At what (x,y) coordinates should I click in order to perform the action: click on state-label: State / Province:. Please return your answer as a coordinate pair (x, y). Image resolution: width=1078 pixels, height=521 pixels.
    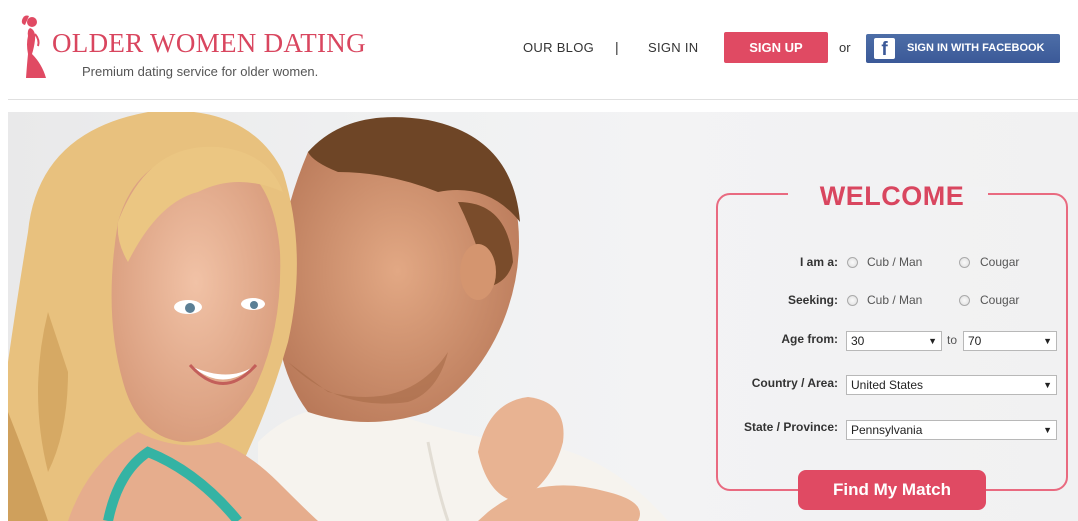
    Looking at the image, I should click on (790, 427).